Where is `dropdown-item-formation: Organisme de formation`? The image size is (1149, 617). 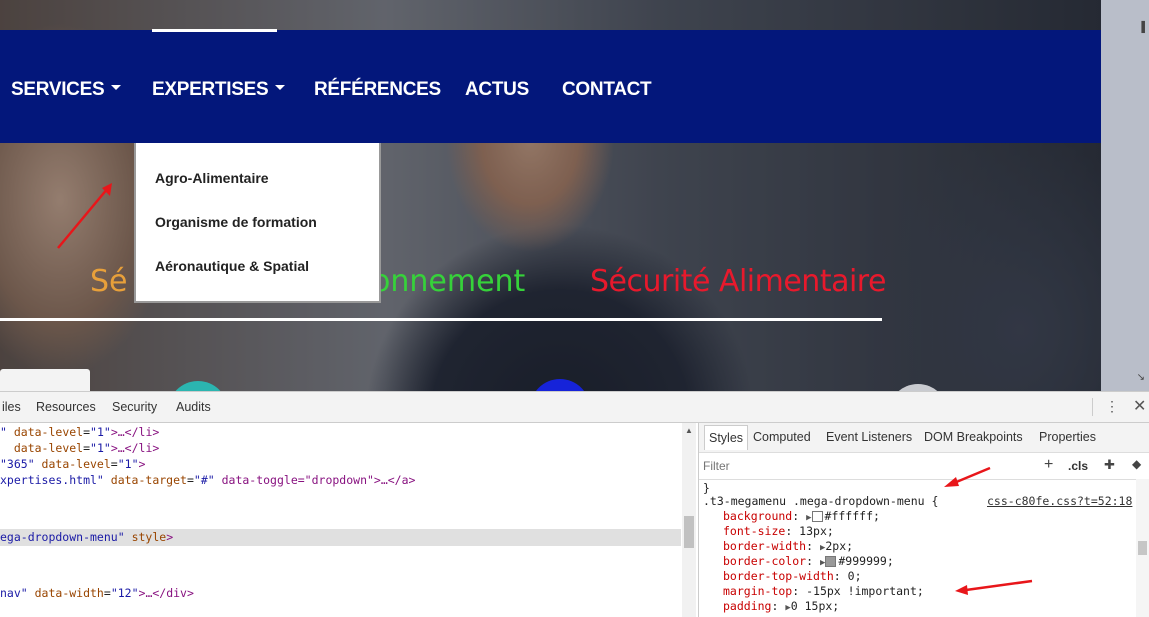 dropdown-item-formation: Organisme de formation is located at coordinates (236, 222).